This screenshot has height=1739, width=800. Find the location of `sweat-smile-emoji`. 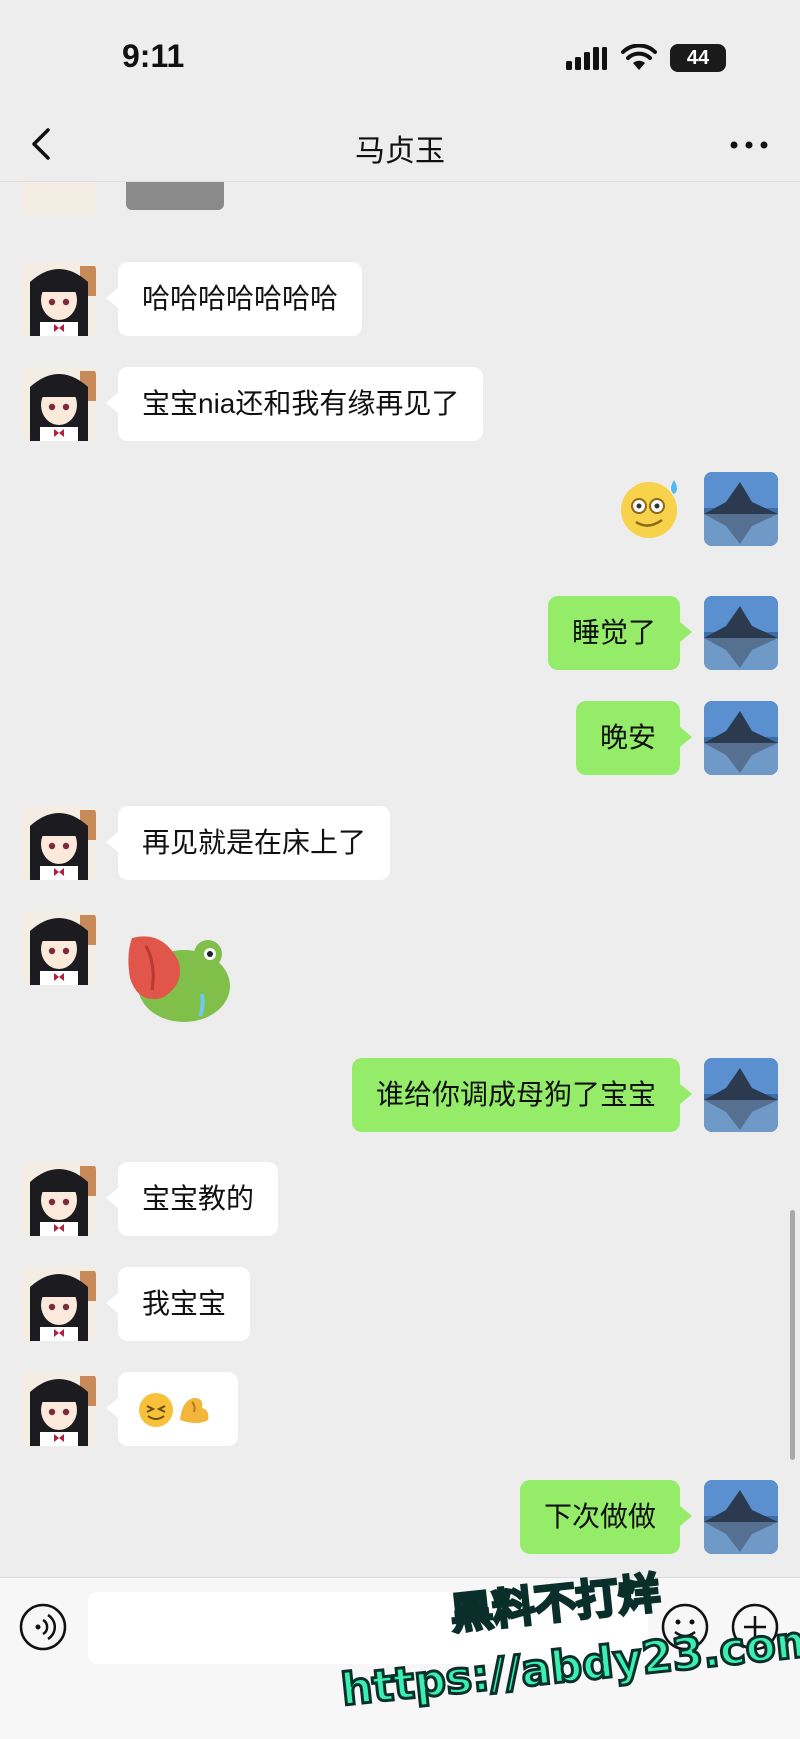

sweat-smile-emoji is located at coordinates (651, 507).